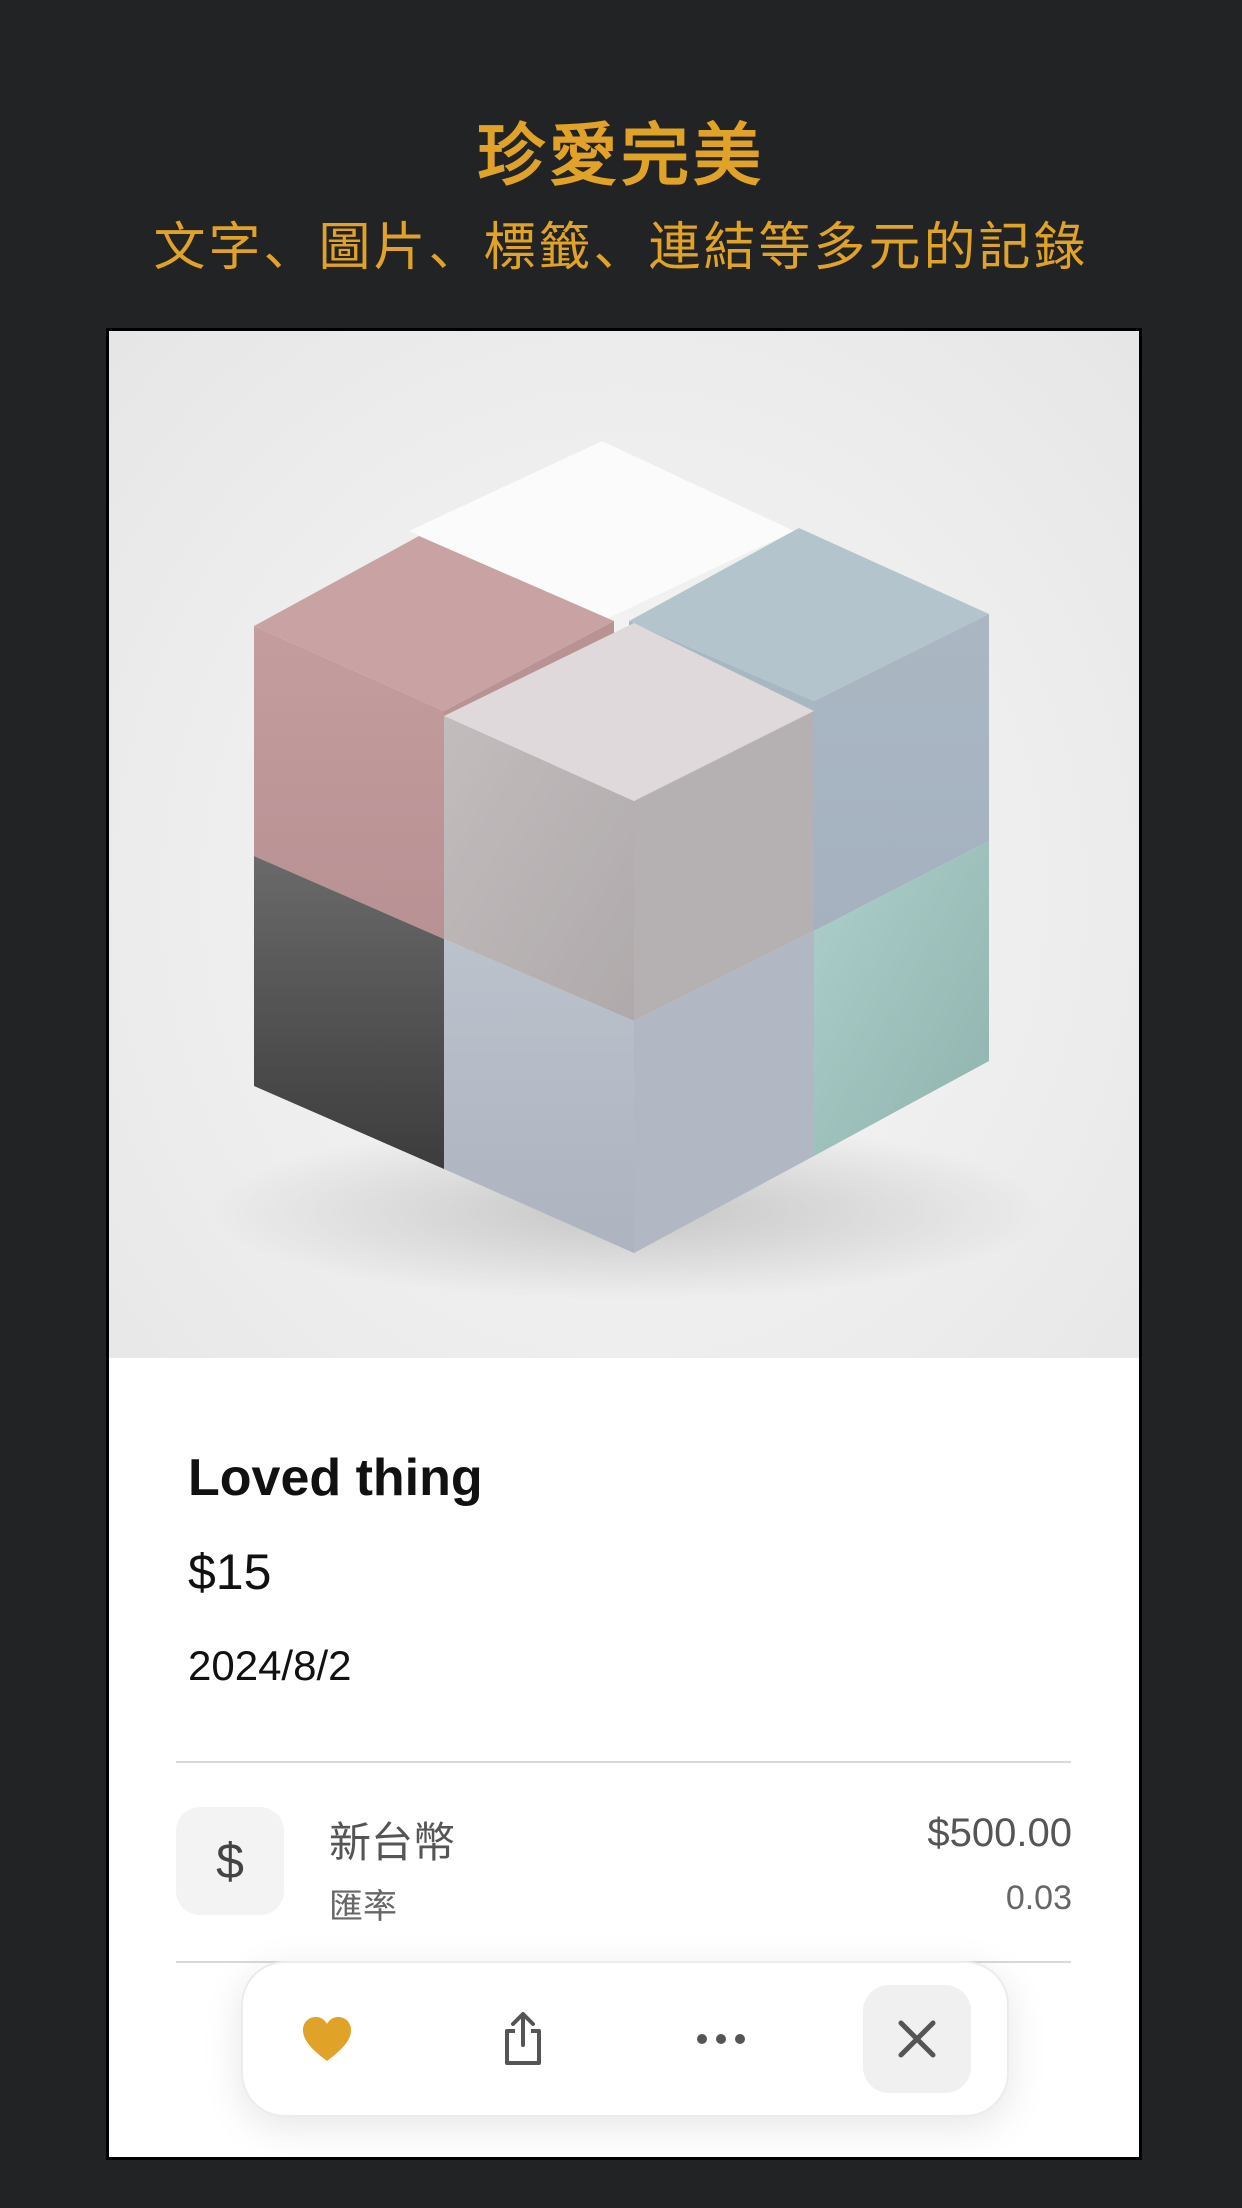 This screenshot has height=2208, width=1242. What do you see at coordinates (230, 1861) in the screenshot?
I see `dollar-icon: $` at bounding box center [230, 1861].